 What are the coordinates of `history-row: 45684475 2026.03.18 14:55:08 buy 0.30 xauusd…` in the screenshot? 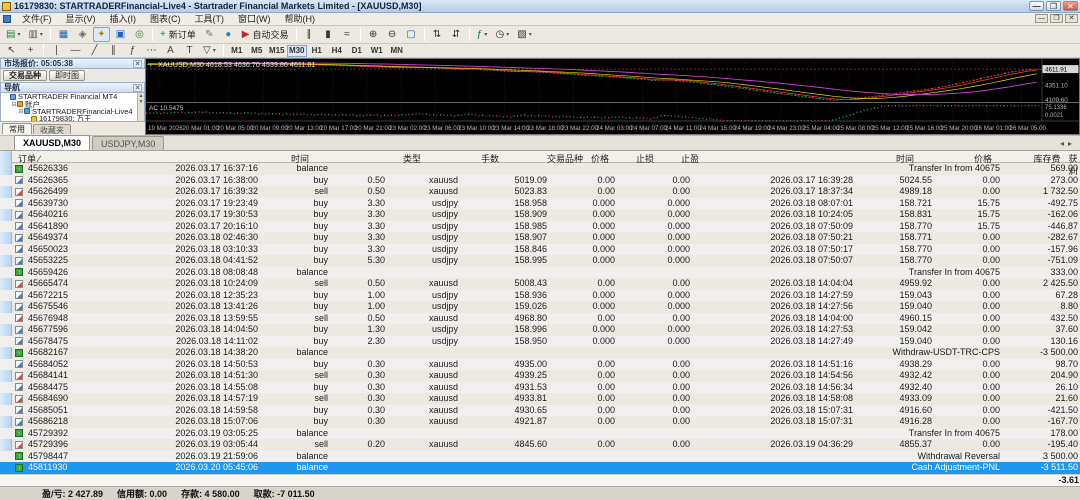 It's located at (540, 387).